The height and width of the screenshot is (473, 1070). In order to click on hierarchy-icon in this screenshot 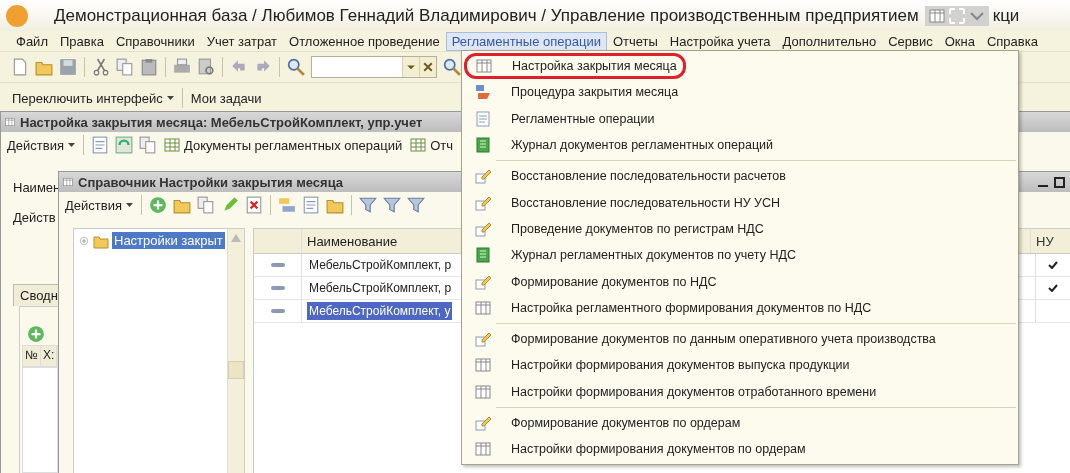, I will do `click(286, 205)`.